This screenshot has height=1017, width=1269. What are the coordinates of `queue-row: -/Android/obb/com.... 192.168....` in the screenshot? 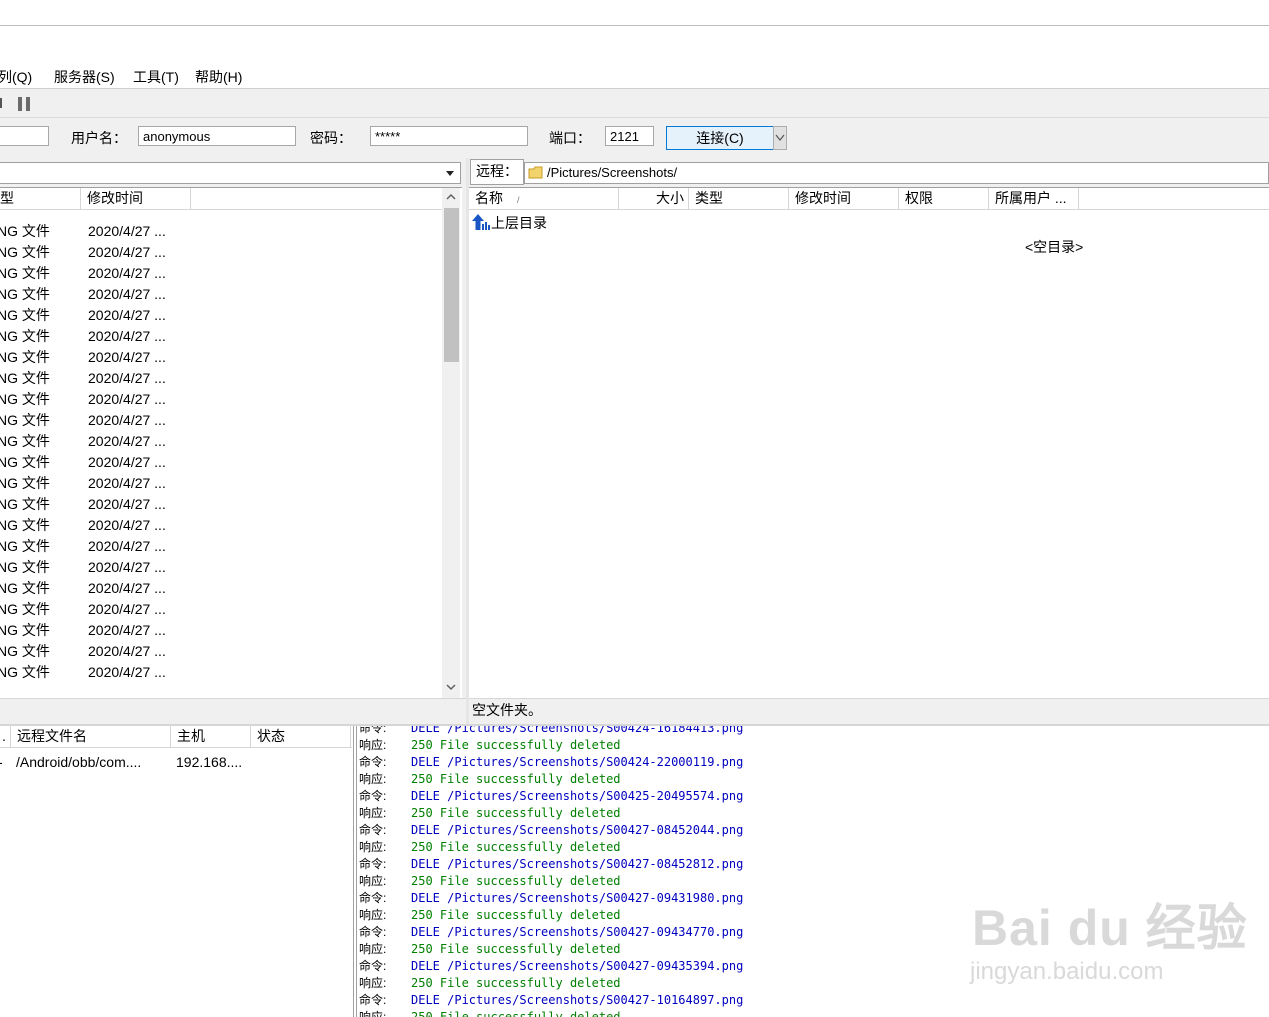 It's located at (121, 762).